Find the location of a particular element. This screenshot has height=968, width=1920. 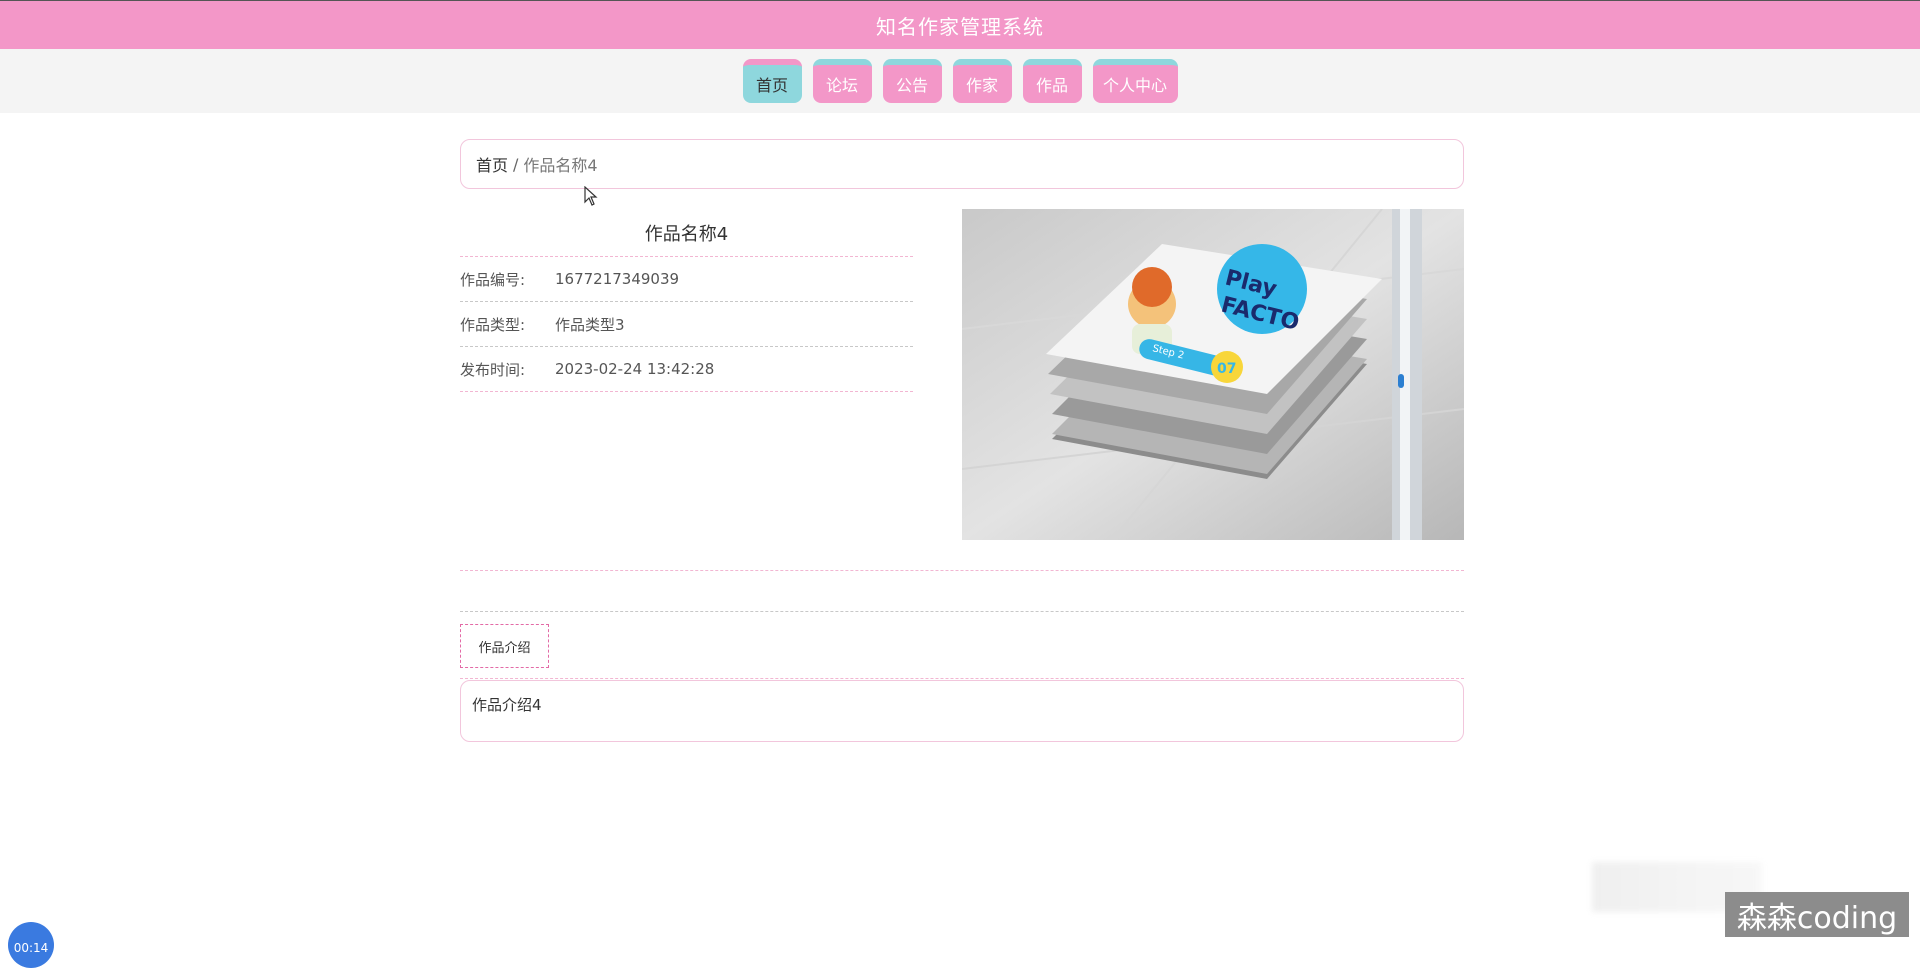

nav-bar: 首页 论坛 公告 作家 作品 个人中心 is located at coordinates (960, 81).